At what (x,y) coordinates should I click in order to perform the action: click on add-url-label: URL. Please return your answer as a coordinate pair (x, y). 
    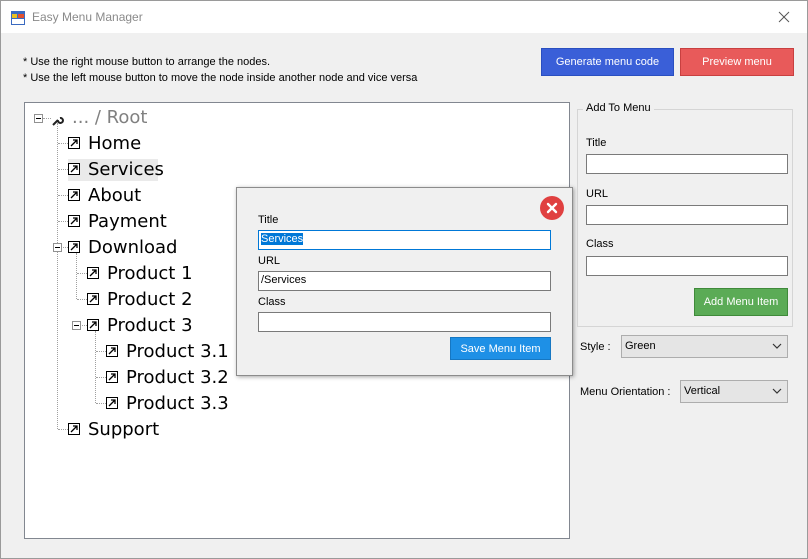
    Looking at the image, I should click on (597, 194).